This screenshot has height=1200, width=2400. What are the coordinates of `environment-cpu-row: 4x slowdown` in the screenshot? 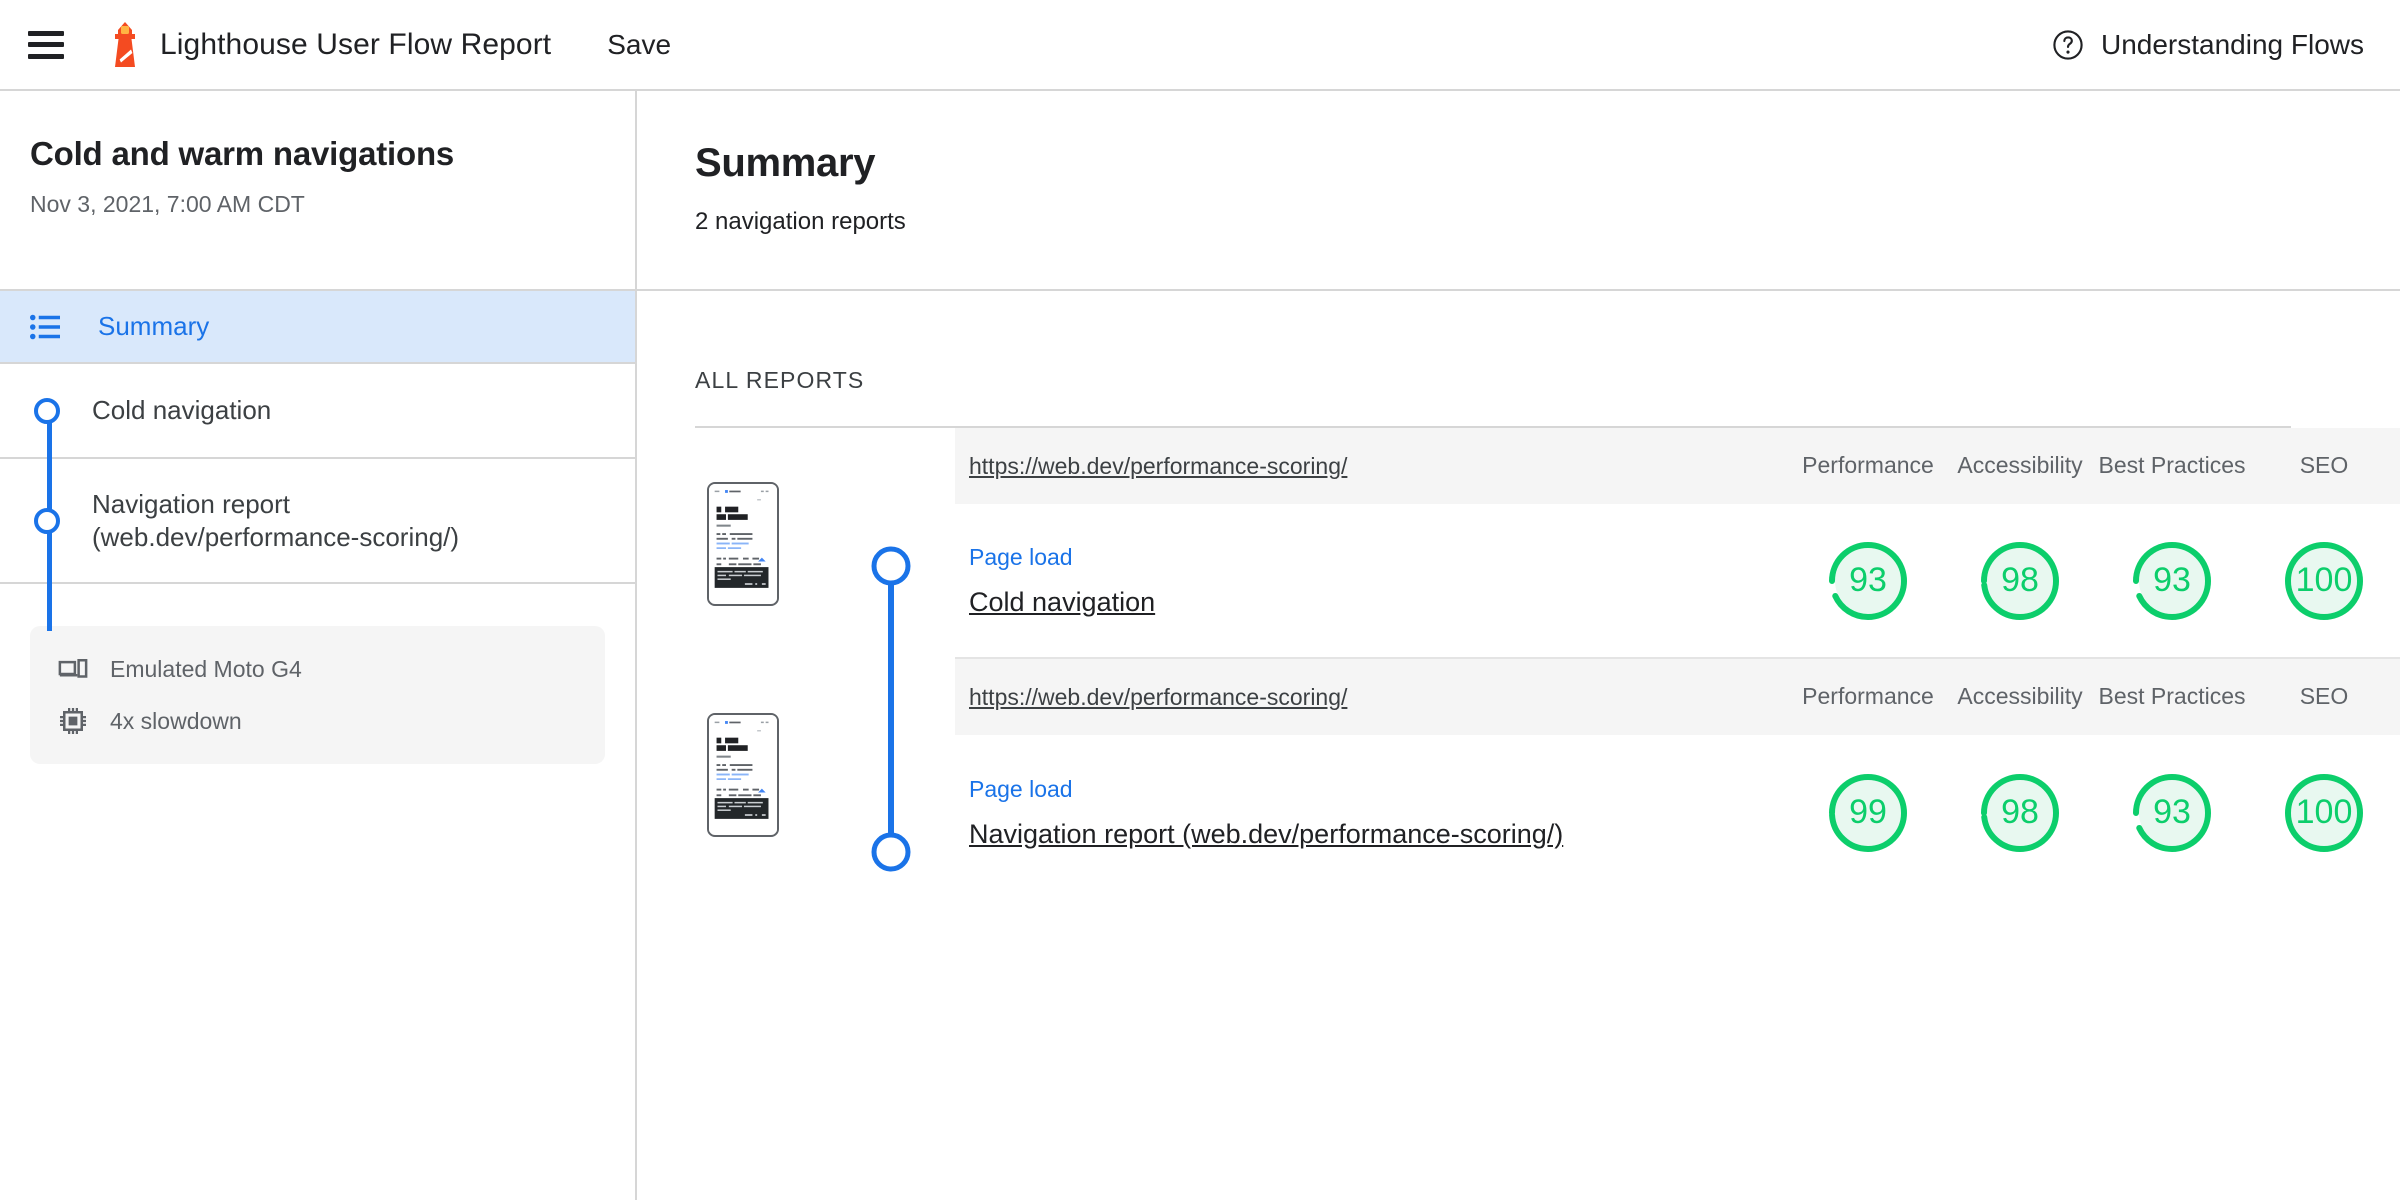 It's located at (331, 721).